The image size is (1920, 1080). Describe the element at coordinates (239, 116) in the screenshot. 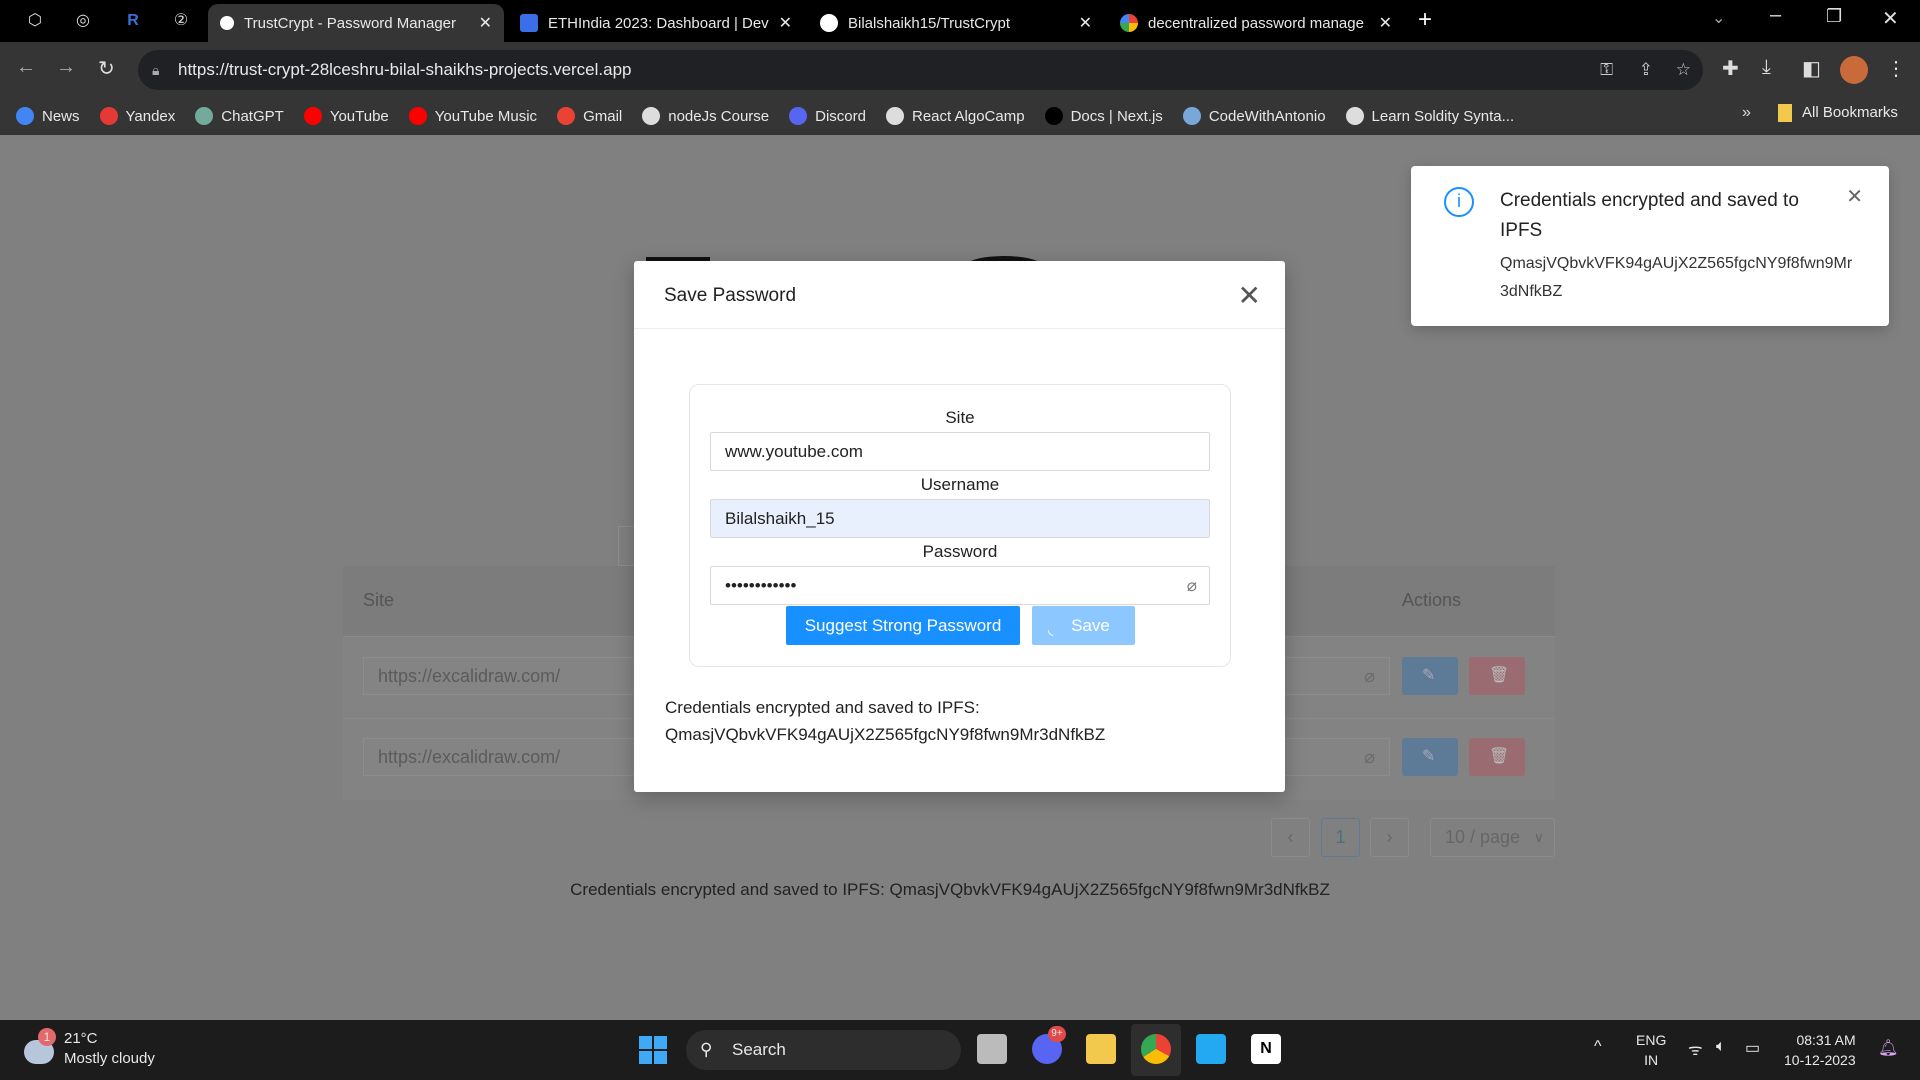

I see `bookmark-item: ChatGPT` at that location.